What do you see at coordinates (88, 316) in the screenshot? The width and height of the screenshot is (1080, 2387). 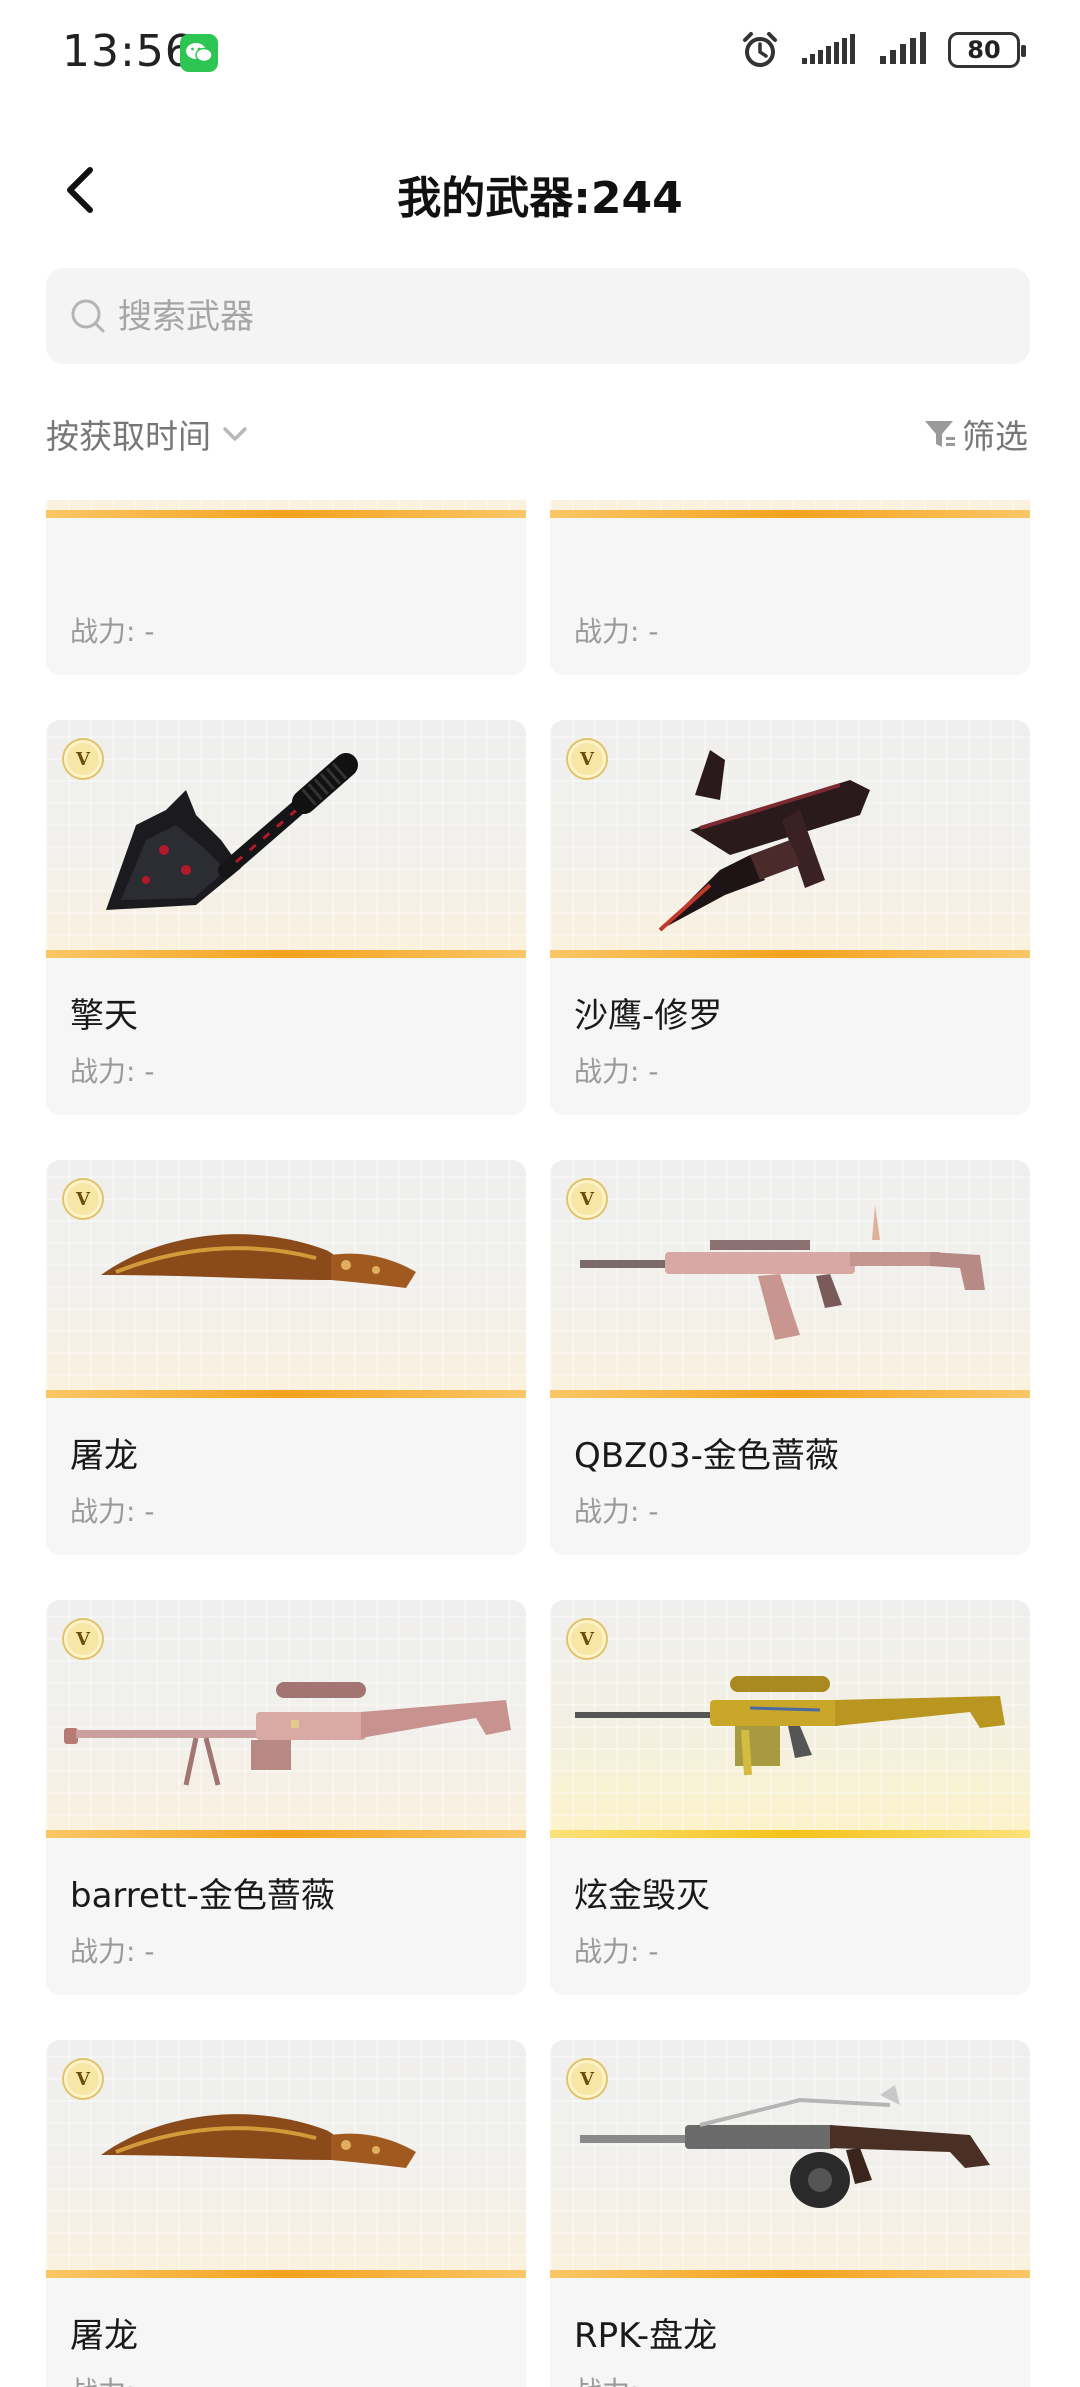 I see `search-icon` at bounding box center [88, 316].